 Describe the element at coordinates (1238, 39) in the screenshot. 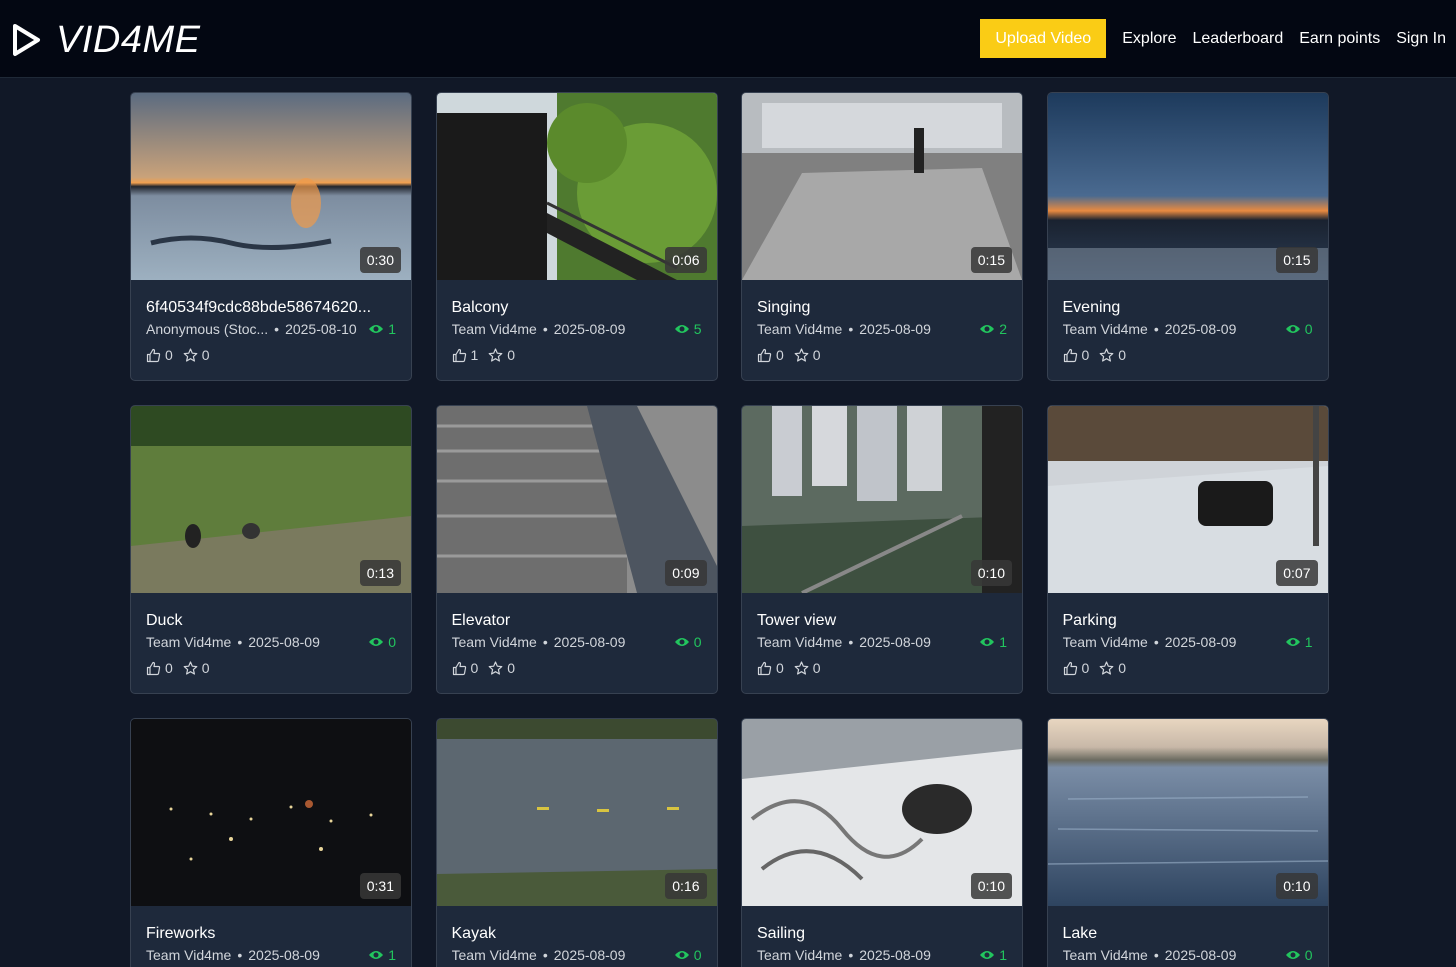

I see `nav-leaderboard-link: Leaderboard` at that location.